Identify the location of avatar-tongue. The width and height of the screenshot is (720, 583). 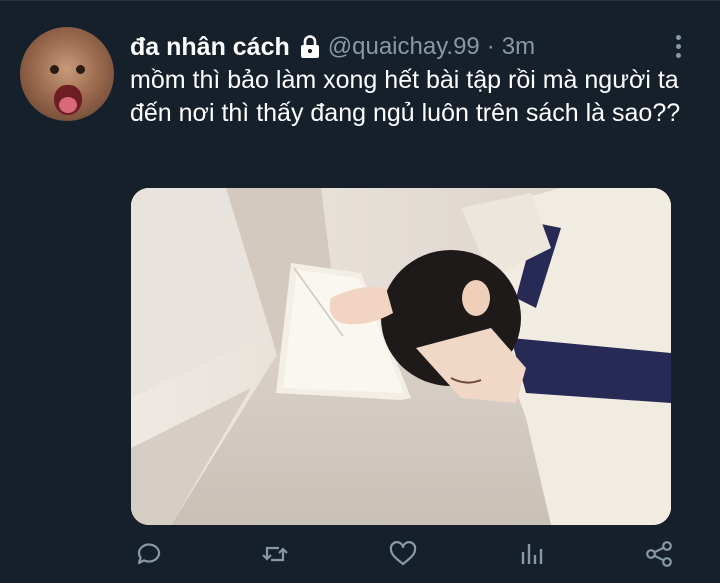
(68, 105).